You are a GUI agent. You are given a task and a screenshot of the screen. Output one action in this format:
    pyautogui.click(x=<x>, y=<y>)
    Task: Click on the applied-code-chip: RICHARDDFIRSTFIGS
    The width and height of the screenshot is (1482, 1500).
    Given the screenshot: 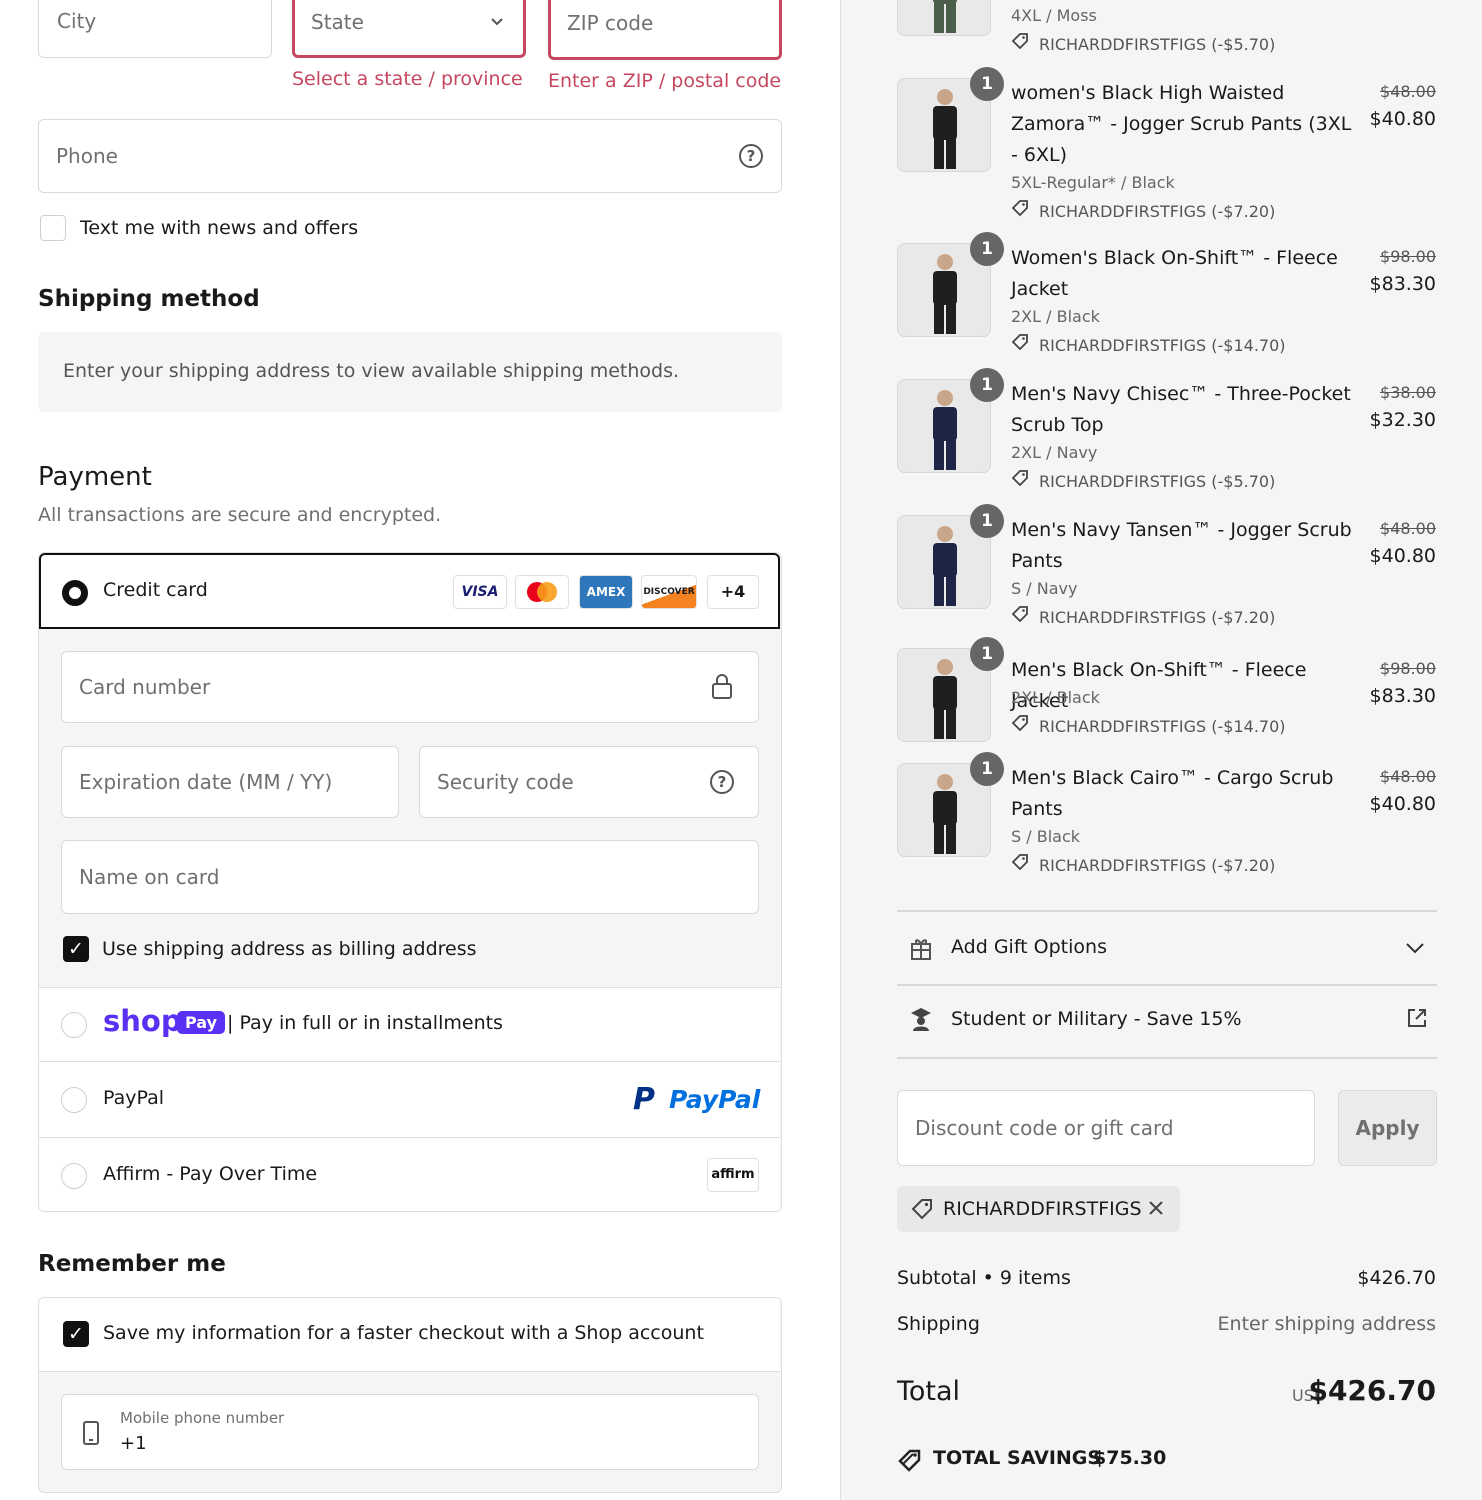 What is the action you would take?
    pyautogui.click(x=1038, y=1209)
    